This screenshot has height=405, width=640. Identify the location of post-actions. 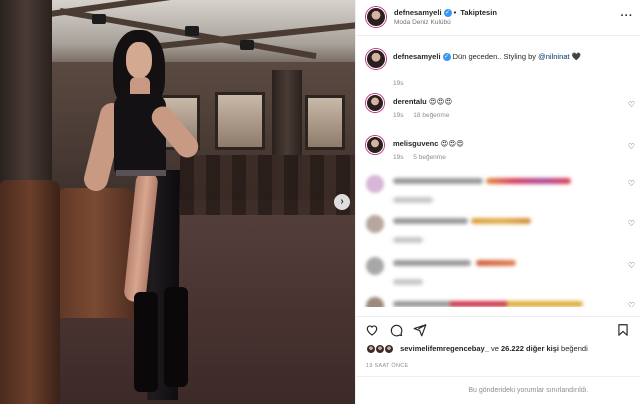
(498, 328).